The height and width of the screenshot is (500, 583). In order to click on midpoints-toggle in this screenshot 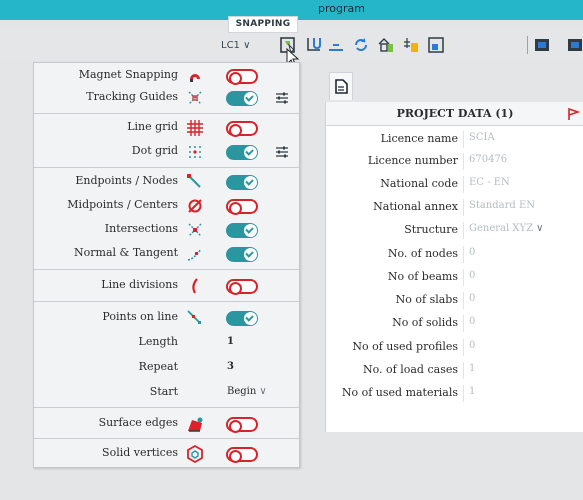, I will do `click(242, 207)`.